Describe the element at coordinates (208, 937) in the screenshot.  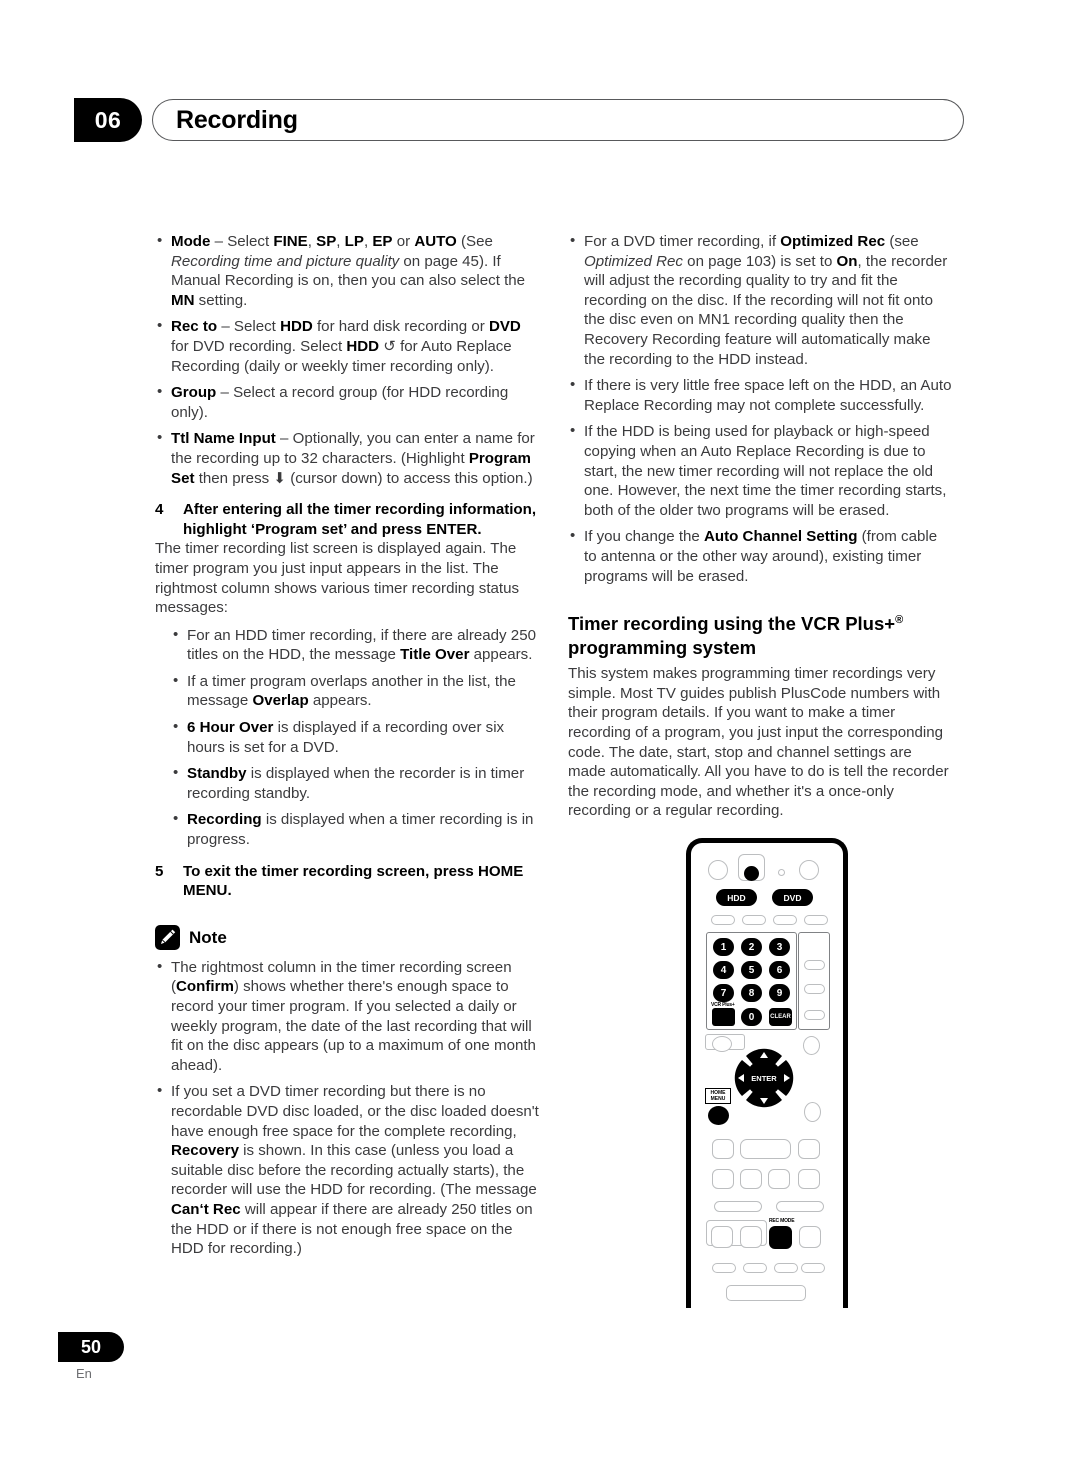
I see `note-label: Note` at that location.